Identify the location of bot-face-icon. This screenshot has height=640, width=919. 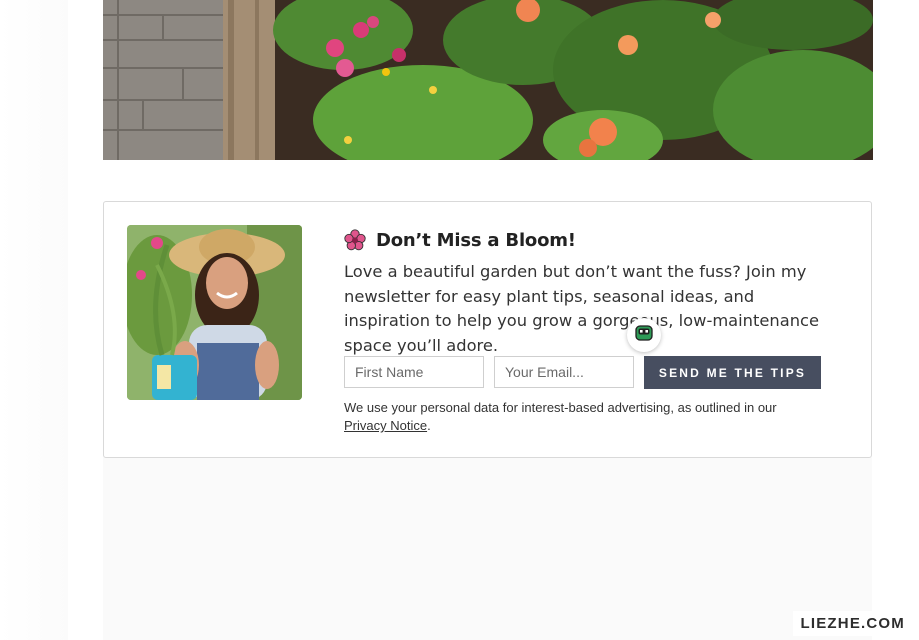
(644, 335).